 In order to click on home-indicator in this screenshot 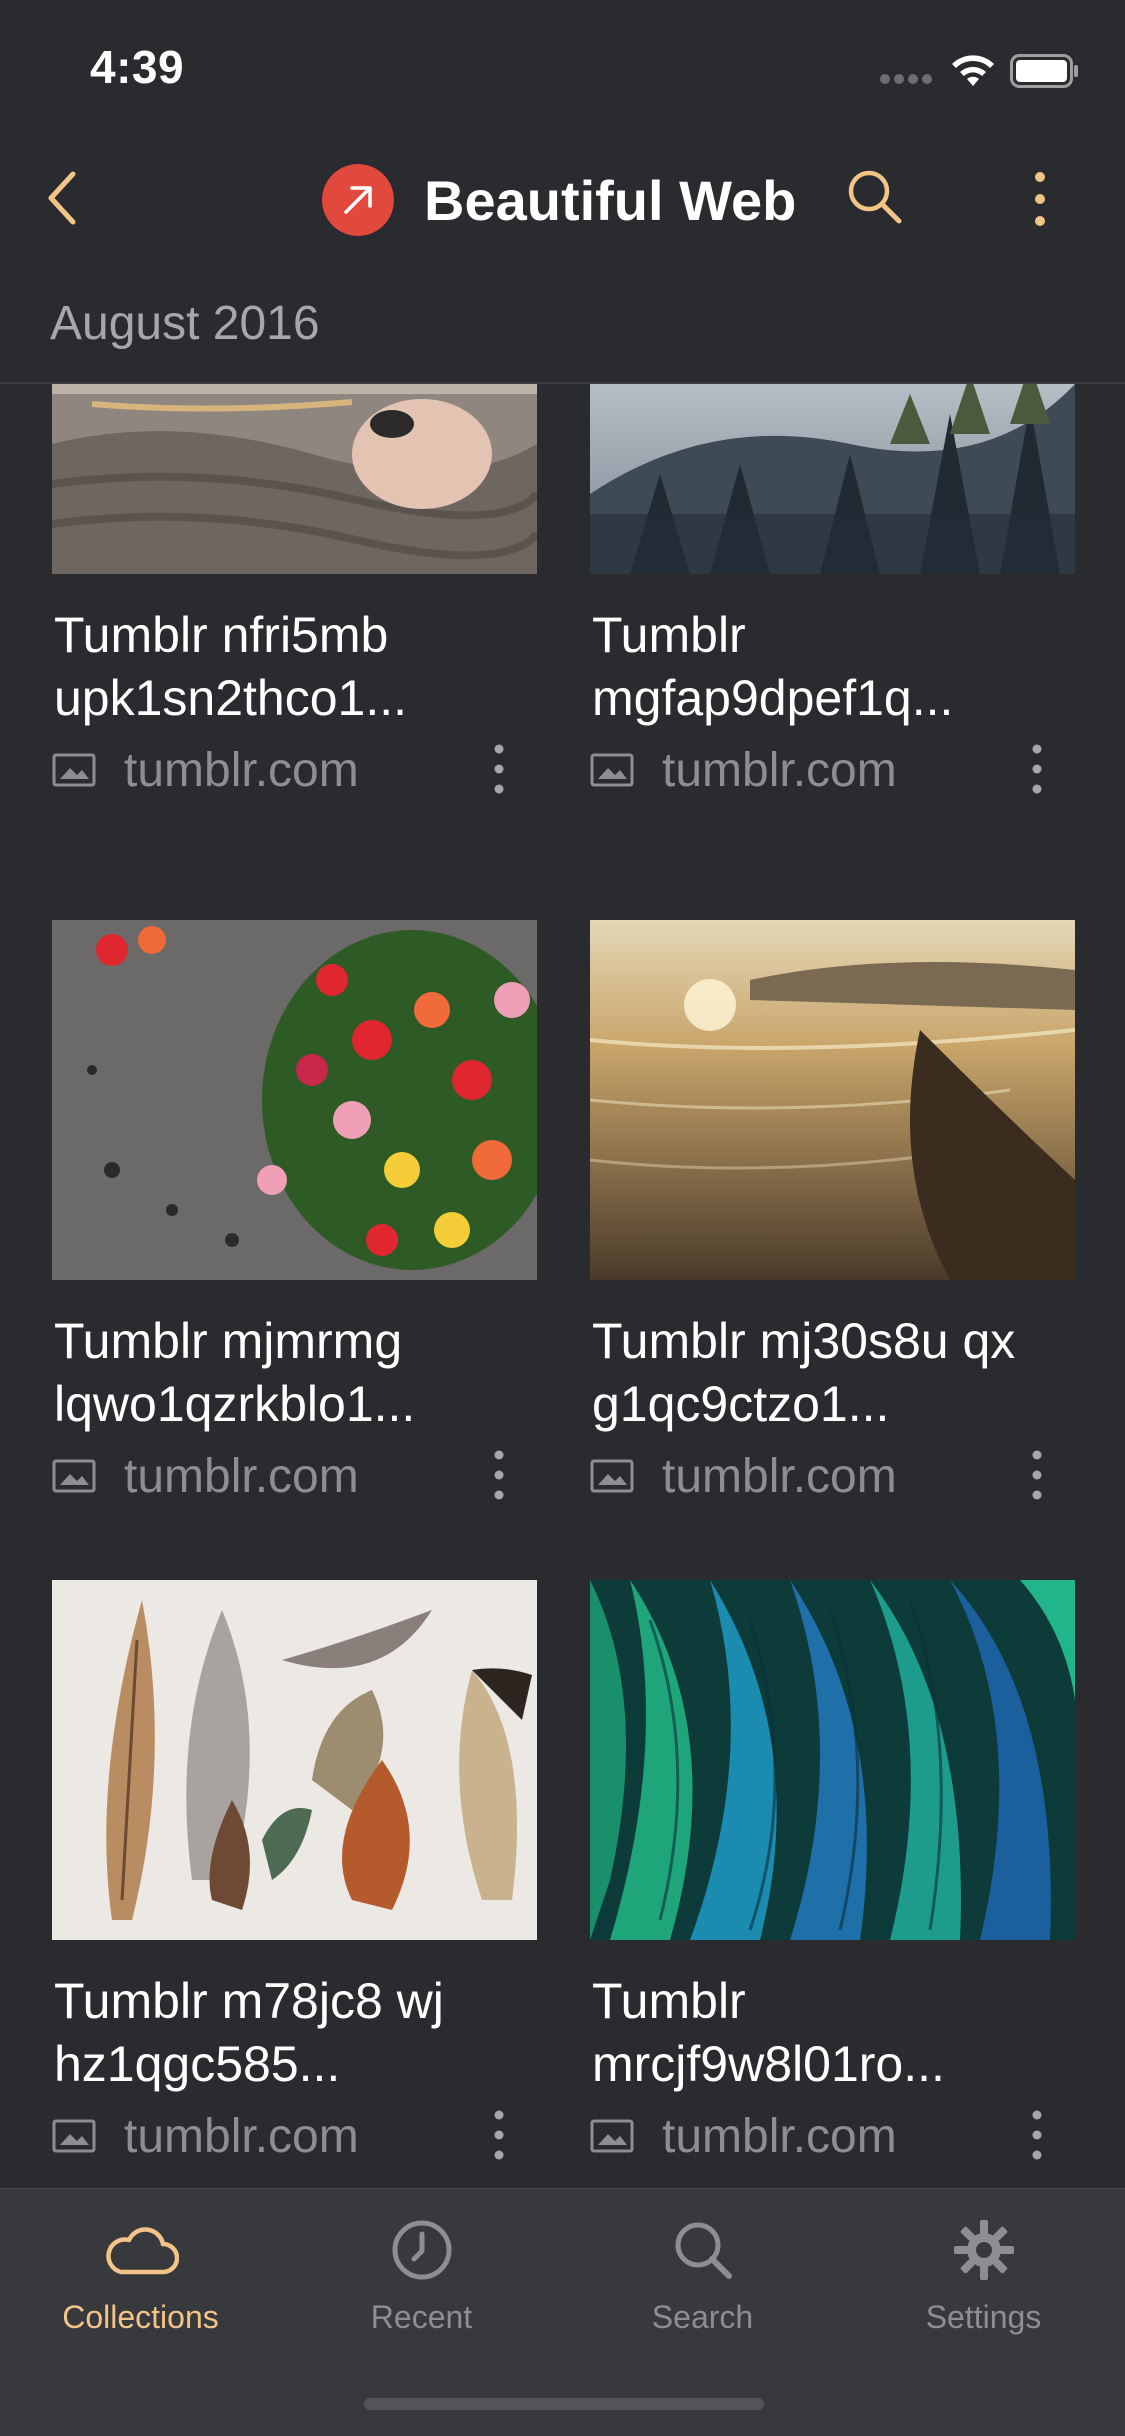, I will do `click(564, 2404)`.